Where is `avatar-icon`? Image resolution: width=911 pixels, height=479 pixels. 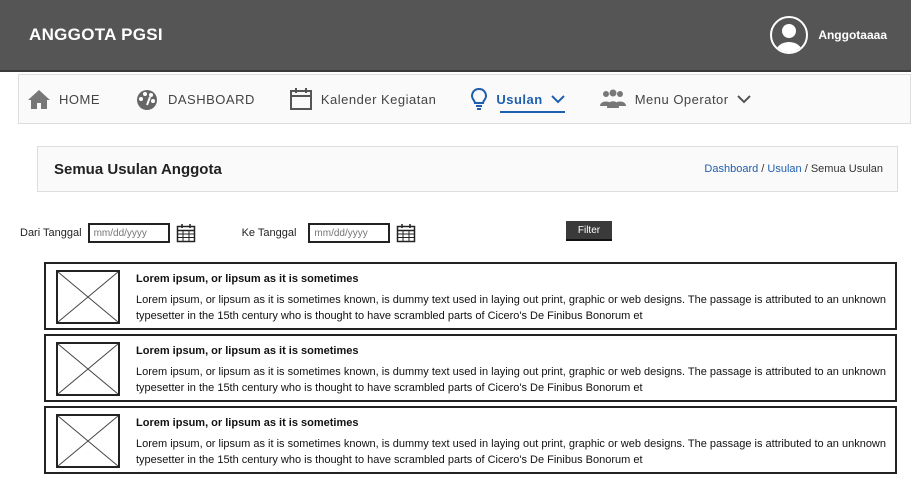 avatar-icon is located at coordinates (789, 35).